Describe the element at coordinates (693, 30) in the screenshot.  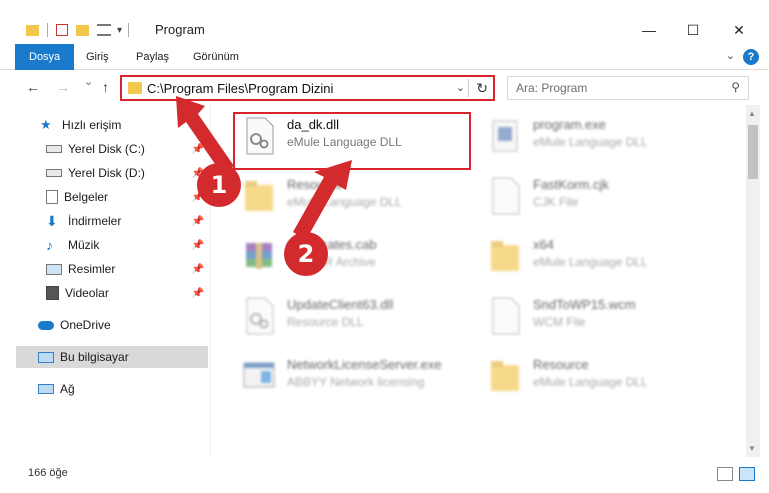
I see `maximize-button: ☐` at that location.